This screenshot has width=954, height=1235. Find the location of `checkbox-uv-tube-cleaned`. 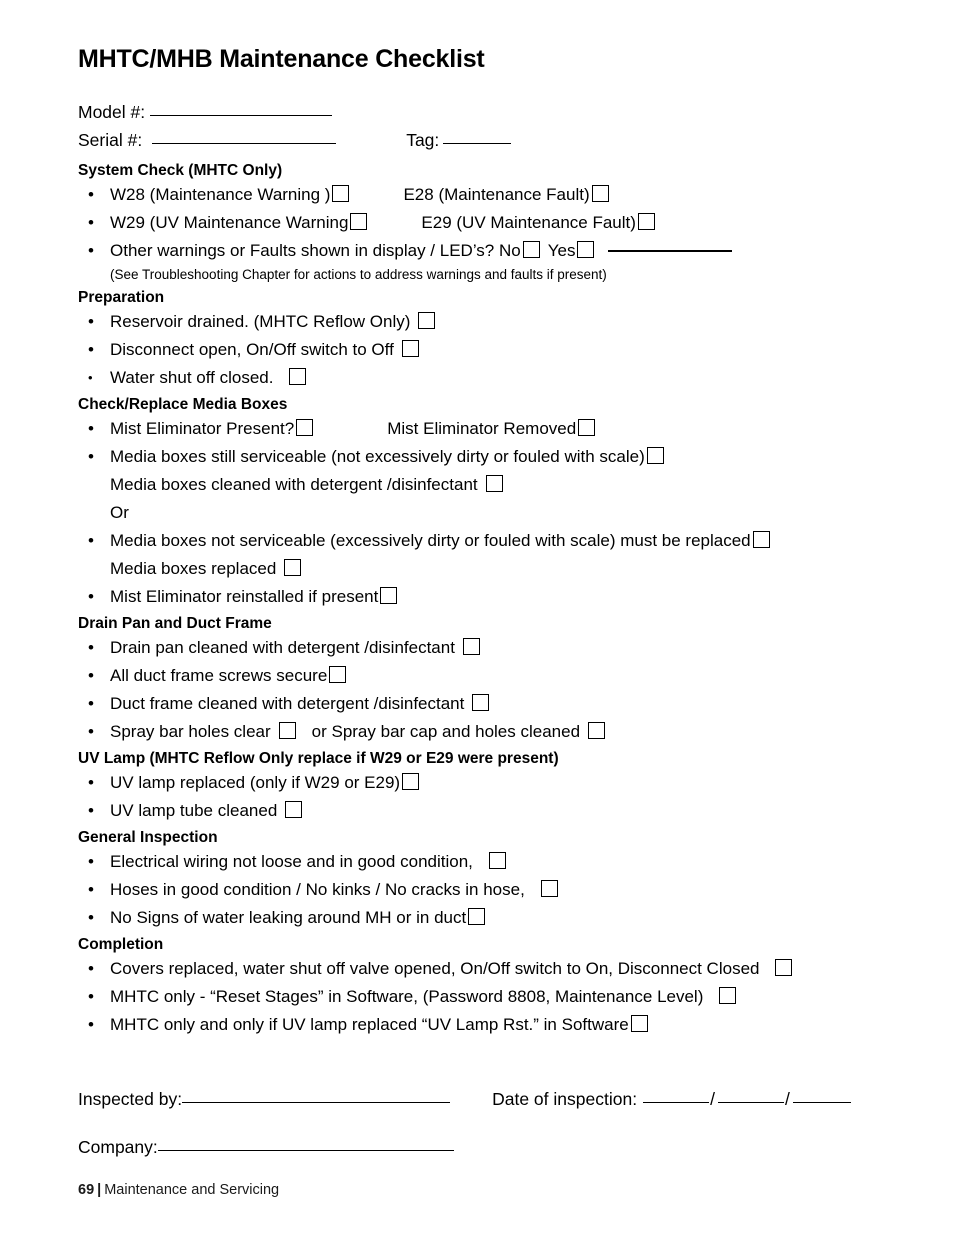

checkbox-uv-tube-cleaned is located at coordinates (294, 809).